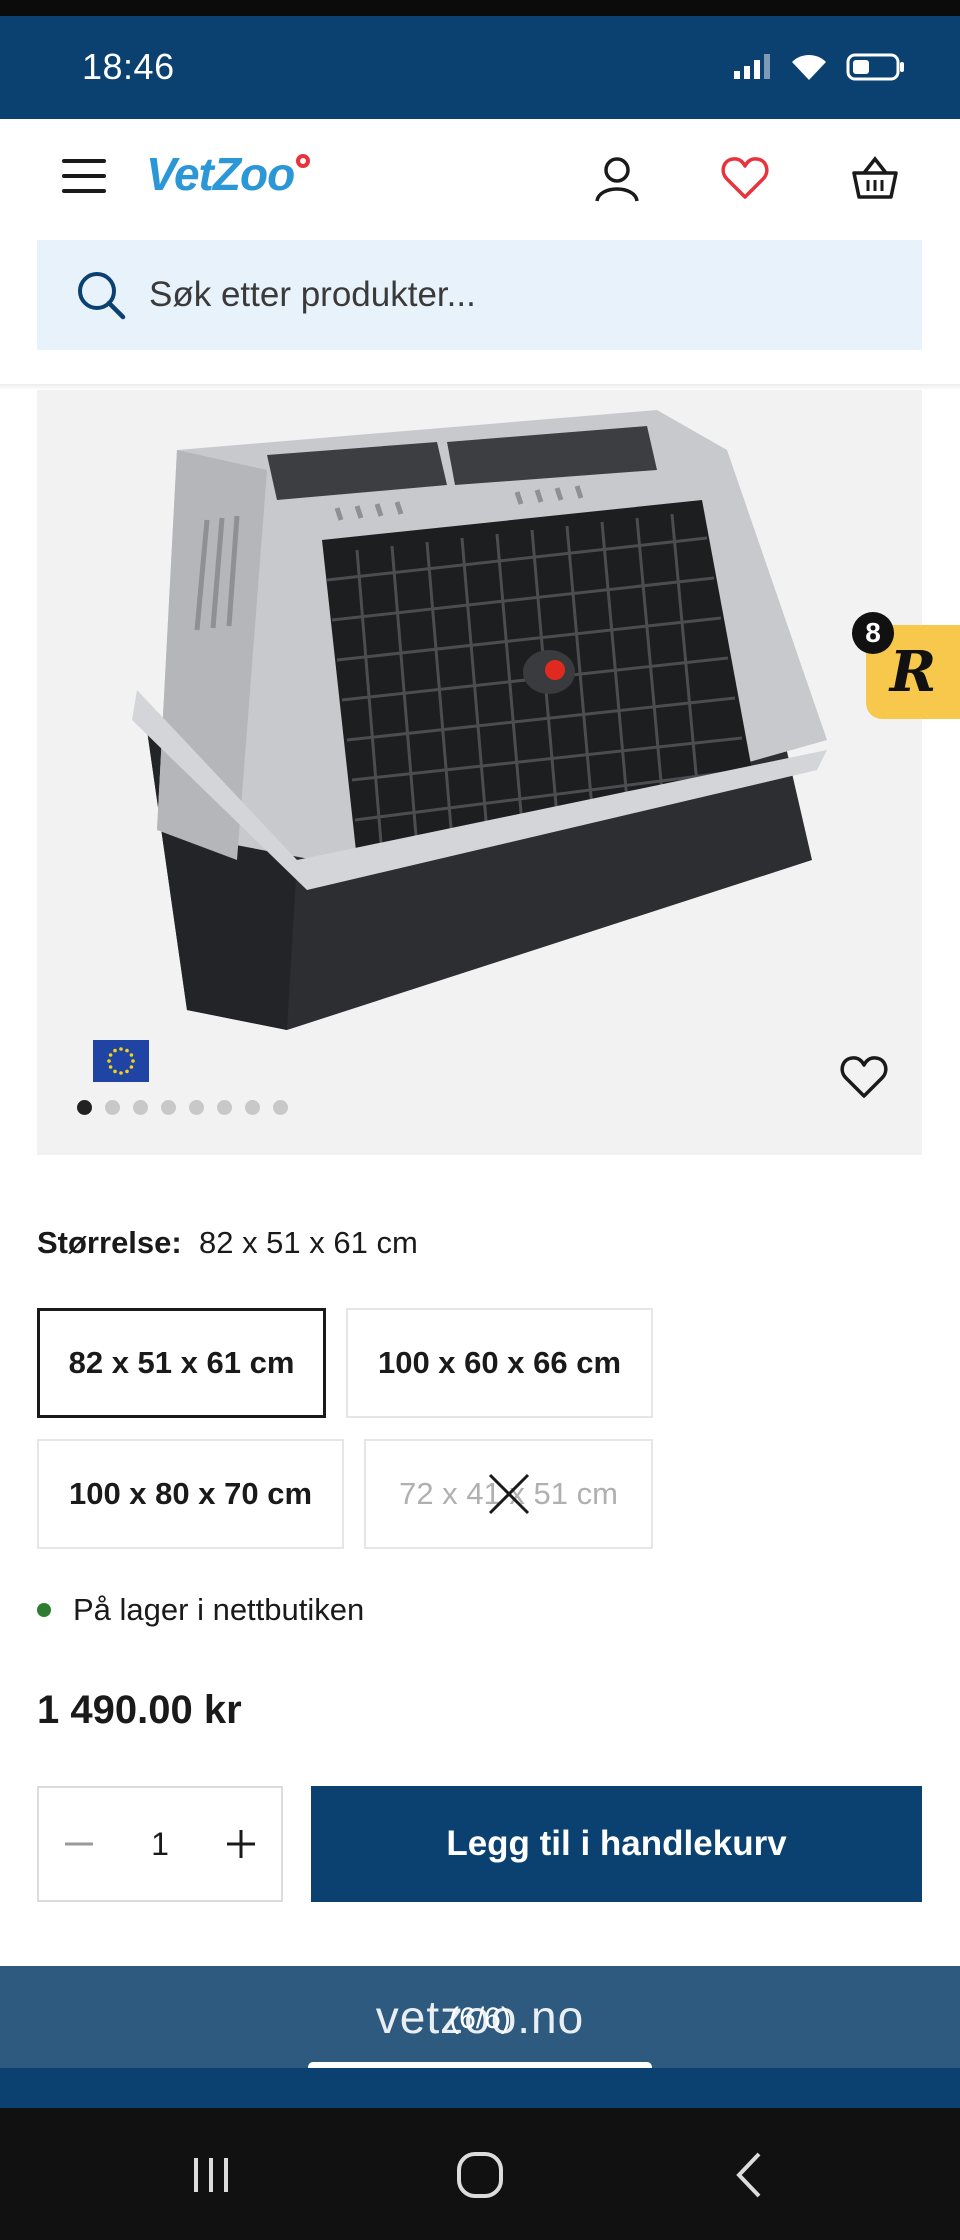  I want to click on size-option: 100 x 80 x 70 cm, so click(190, 1494).